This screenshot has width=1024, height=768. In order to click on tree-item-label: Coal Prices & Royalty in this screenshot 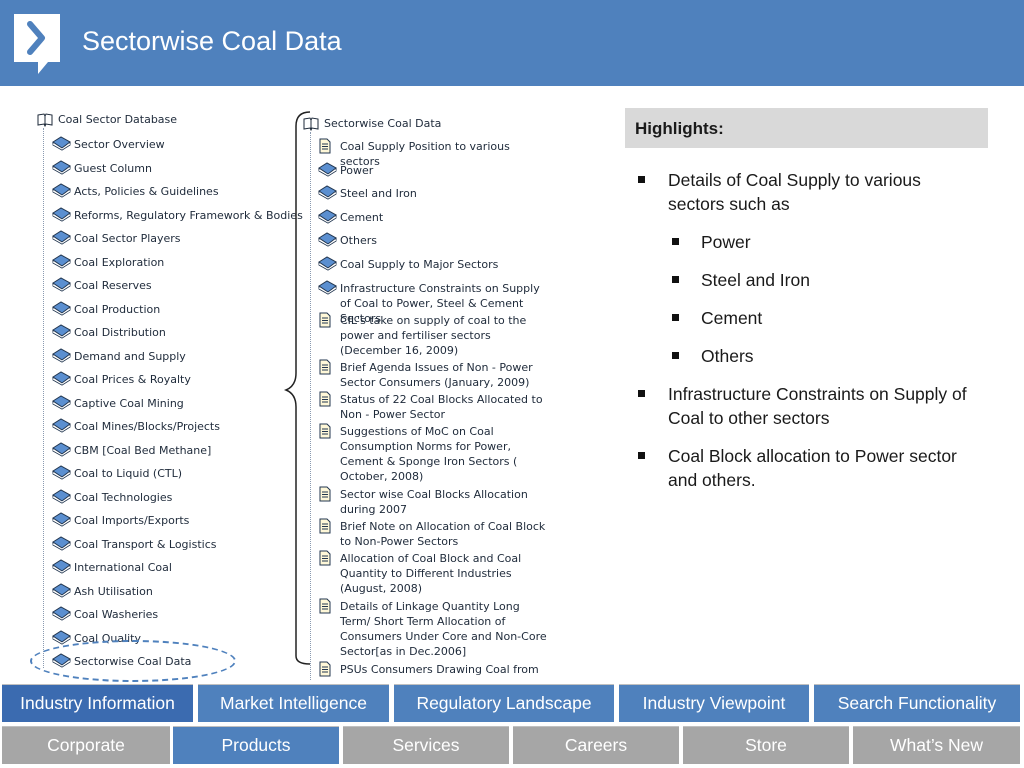, I will do `click(132, 379)`.